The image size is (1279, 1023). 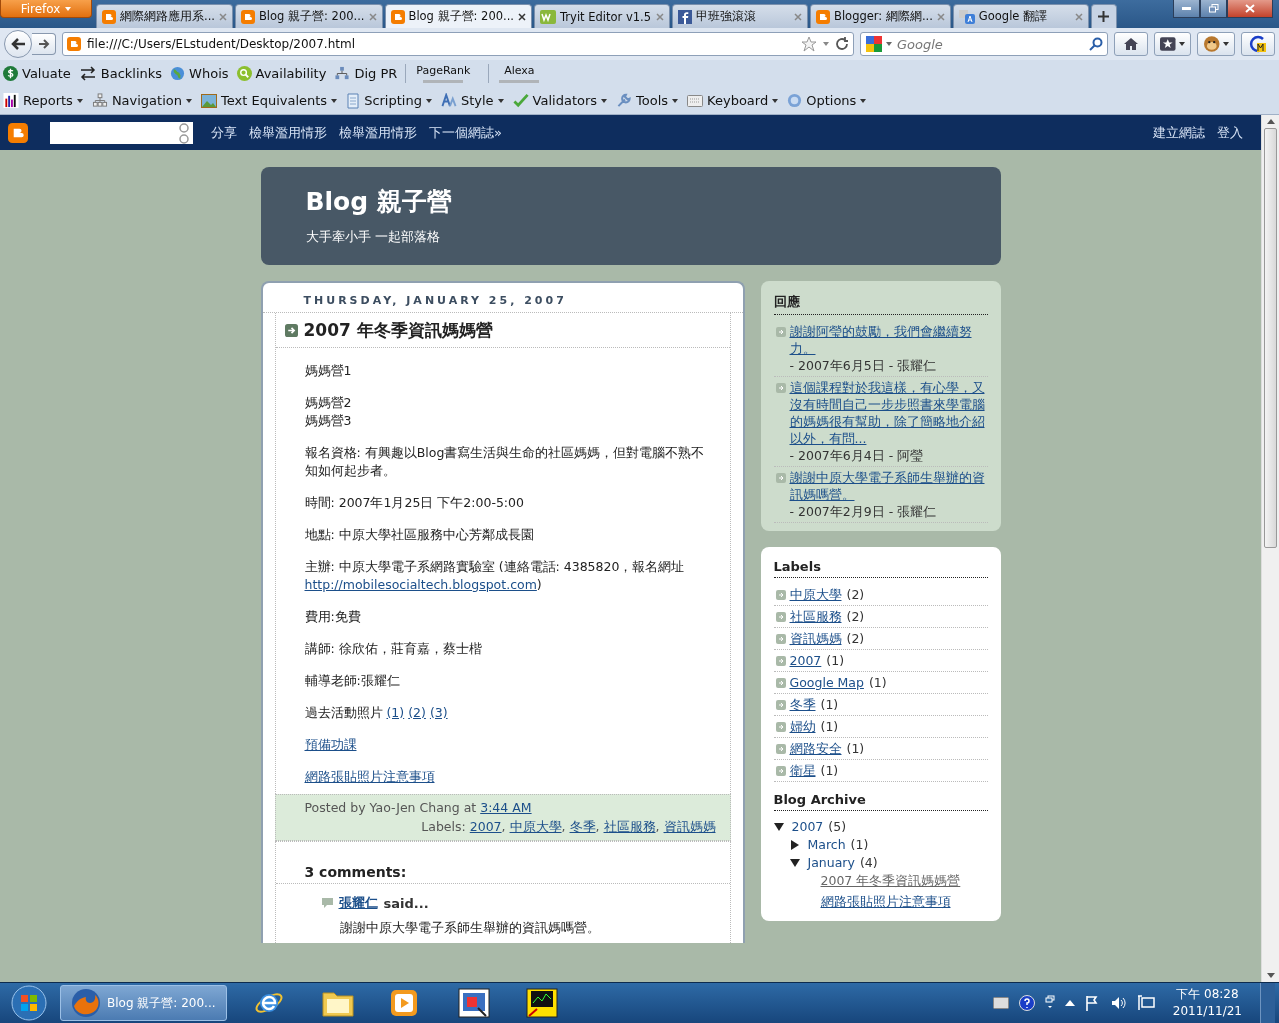 I want to click on post-paragraph: 報名資格: 有興趣以Blog書寫生活與生命的社區媽媽，但對電腦不熟不知如何起步者。, so click(x=505, y=462).